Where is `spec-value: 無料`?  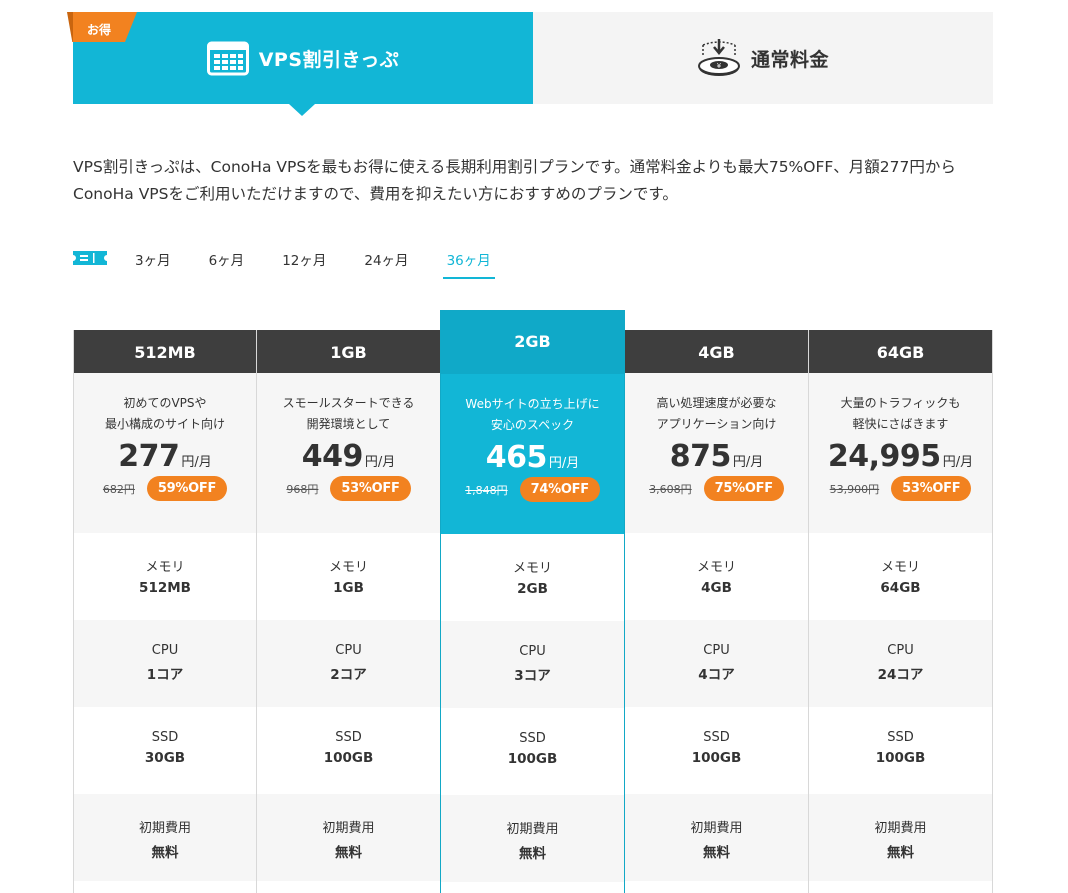
spec-value: 無料 is located at coordinates (900, 853).